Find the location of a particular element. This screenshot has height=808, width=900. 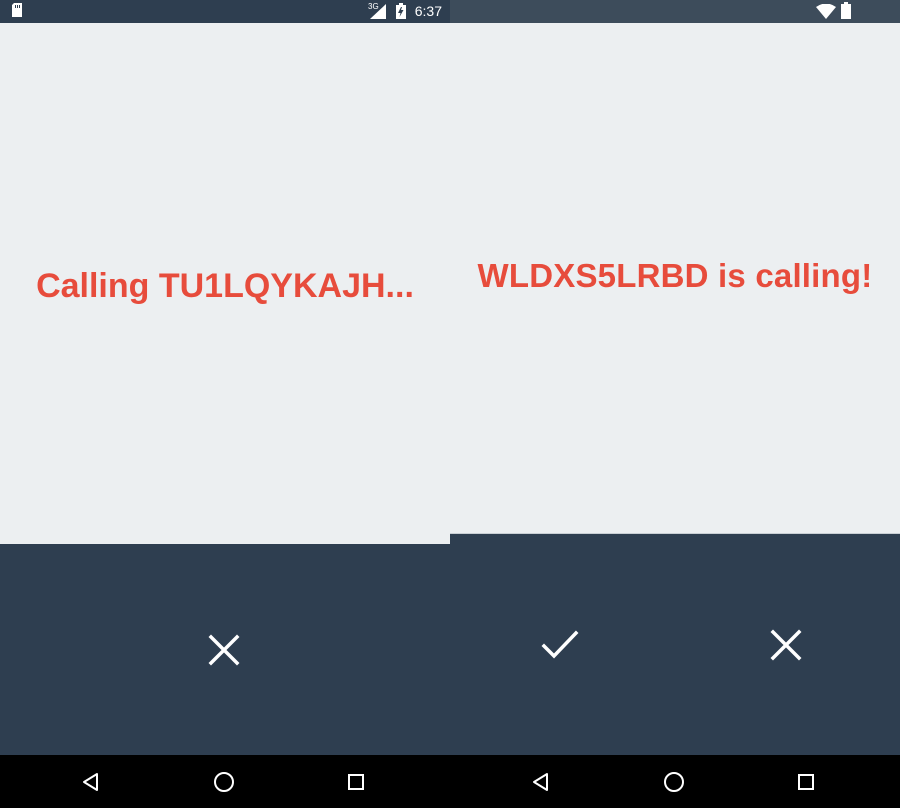

wifi-icon is located at coordinates (826, 13).